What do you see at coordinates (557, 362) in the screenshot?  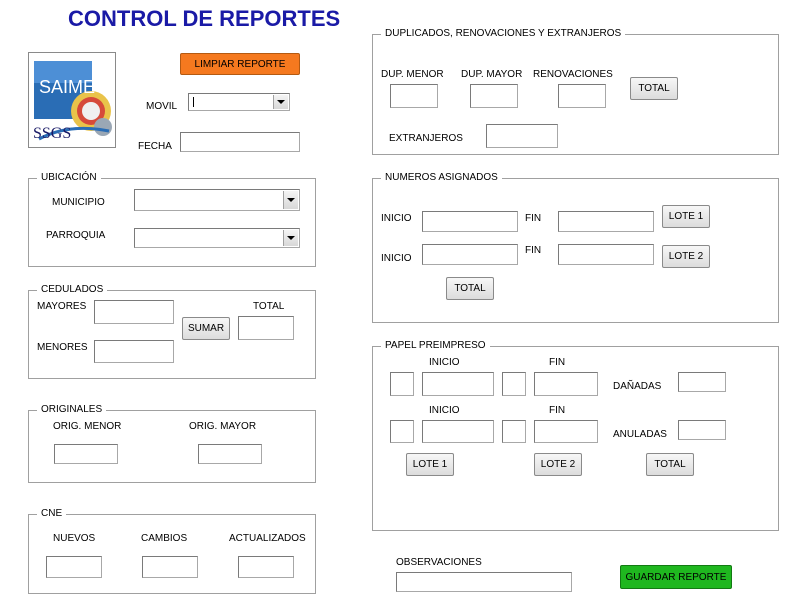 I see `papel-fin1-label: FIN` at bounding box center [557, 362].